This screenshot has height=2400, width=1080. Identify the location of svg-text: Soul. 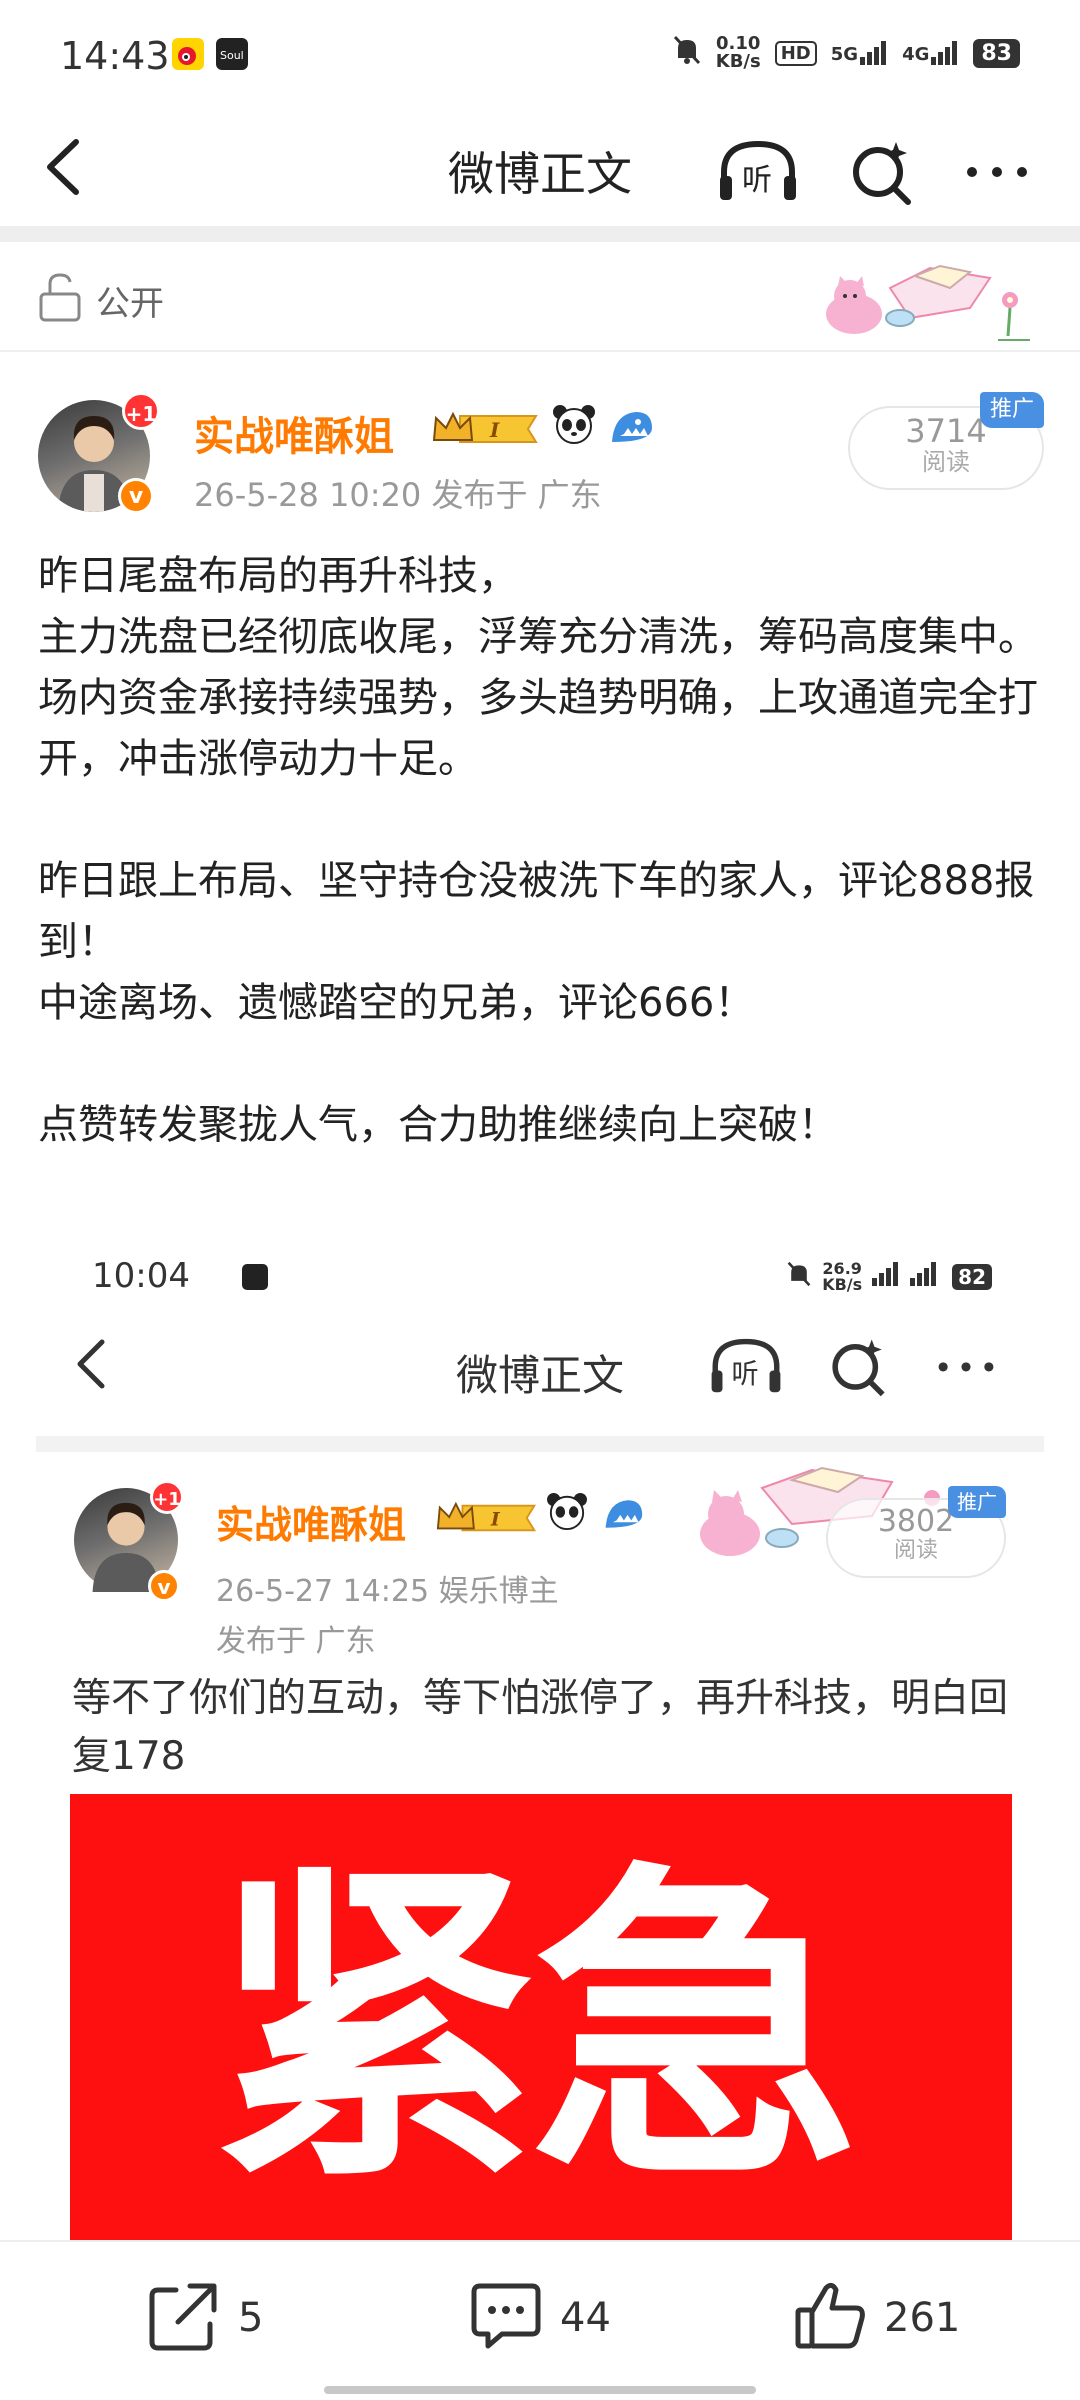
(232, 55).